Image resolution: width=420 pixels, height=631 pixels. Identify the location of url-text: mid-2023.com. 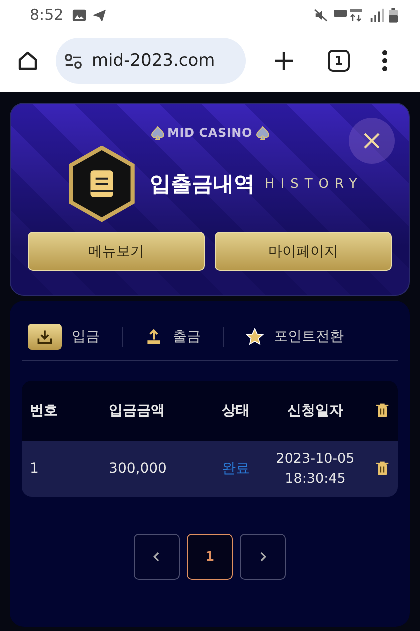
(154, 61).